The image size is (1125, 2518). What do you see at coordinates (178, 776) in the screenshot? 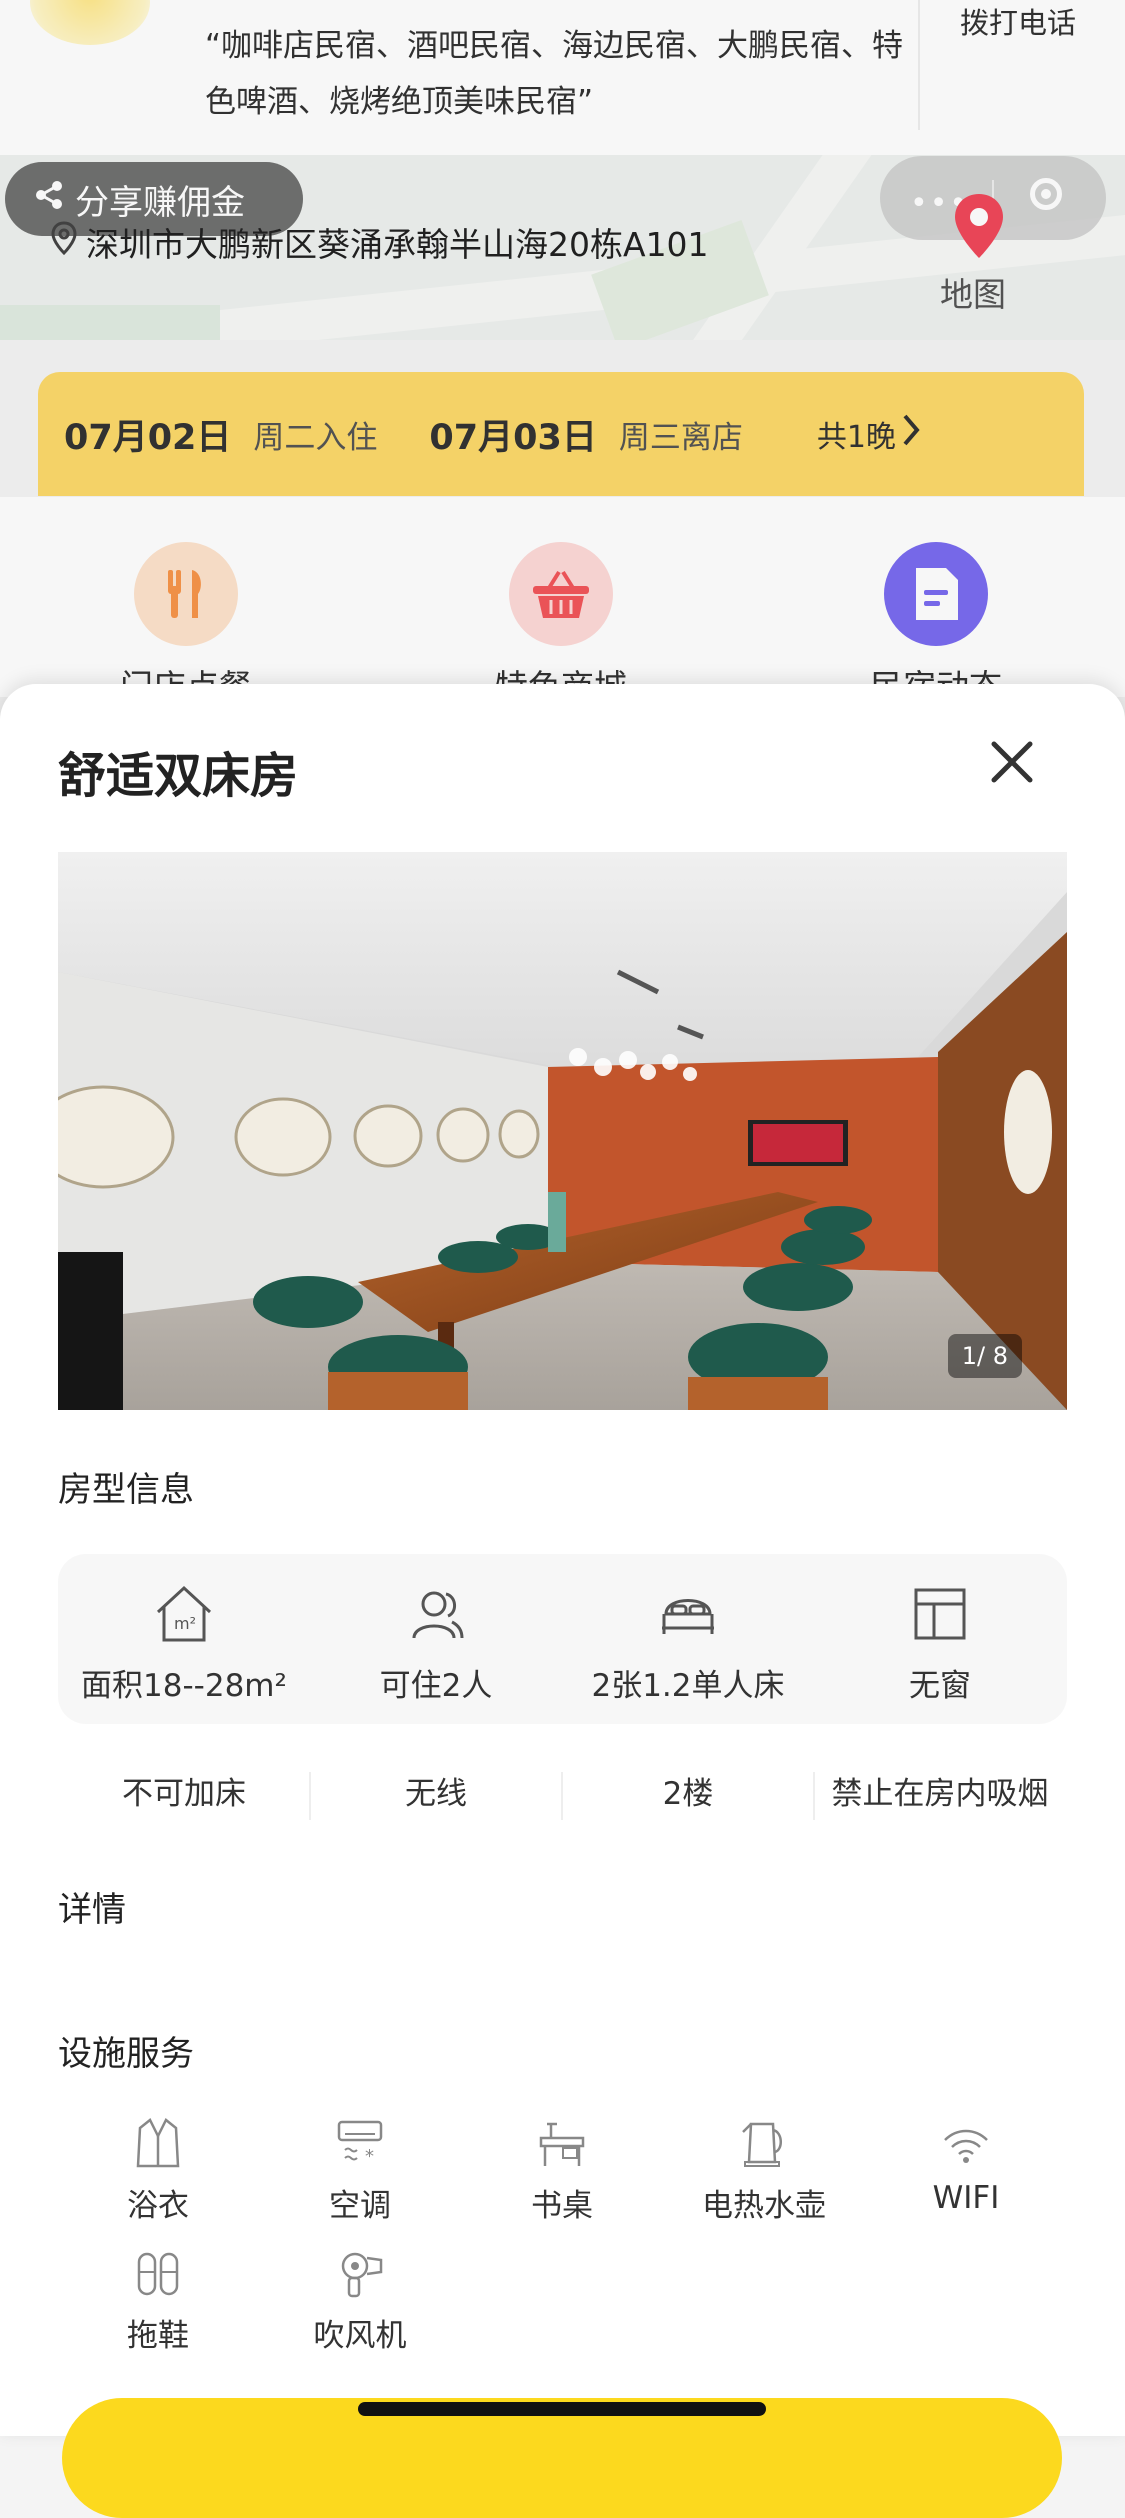
I see `room-title: 舒适双床房` at bounding box center [178, 776].